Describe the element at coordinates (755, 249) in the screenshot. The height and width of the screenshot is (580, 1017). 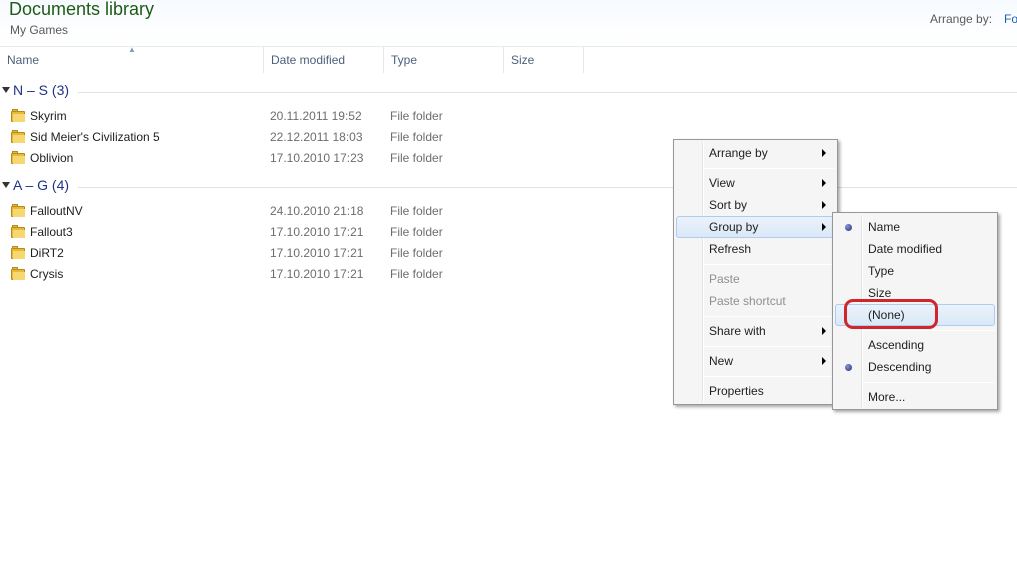
I see `menu-item-refresh: Refresh` at that location.